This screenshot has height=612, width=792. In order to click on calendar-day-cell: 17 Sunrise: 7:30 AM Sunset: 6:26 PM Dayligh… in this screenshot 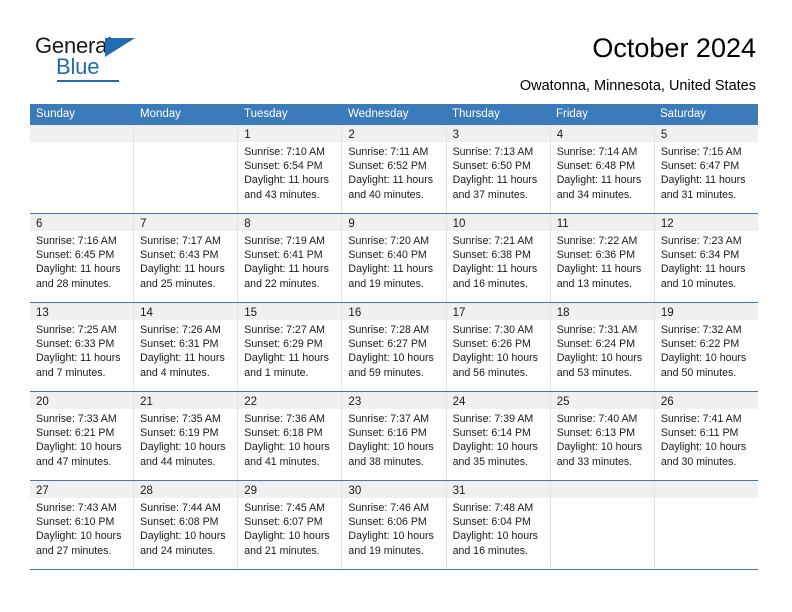, I will do `click(498, 347)`.